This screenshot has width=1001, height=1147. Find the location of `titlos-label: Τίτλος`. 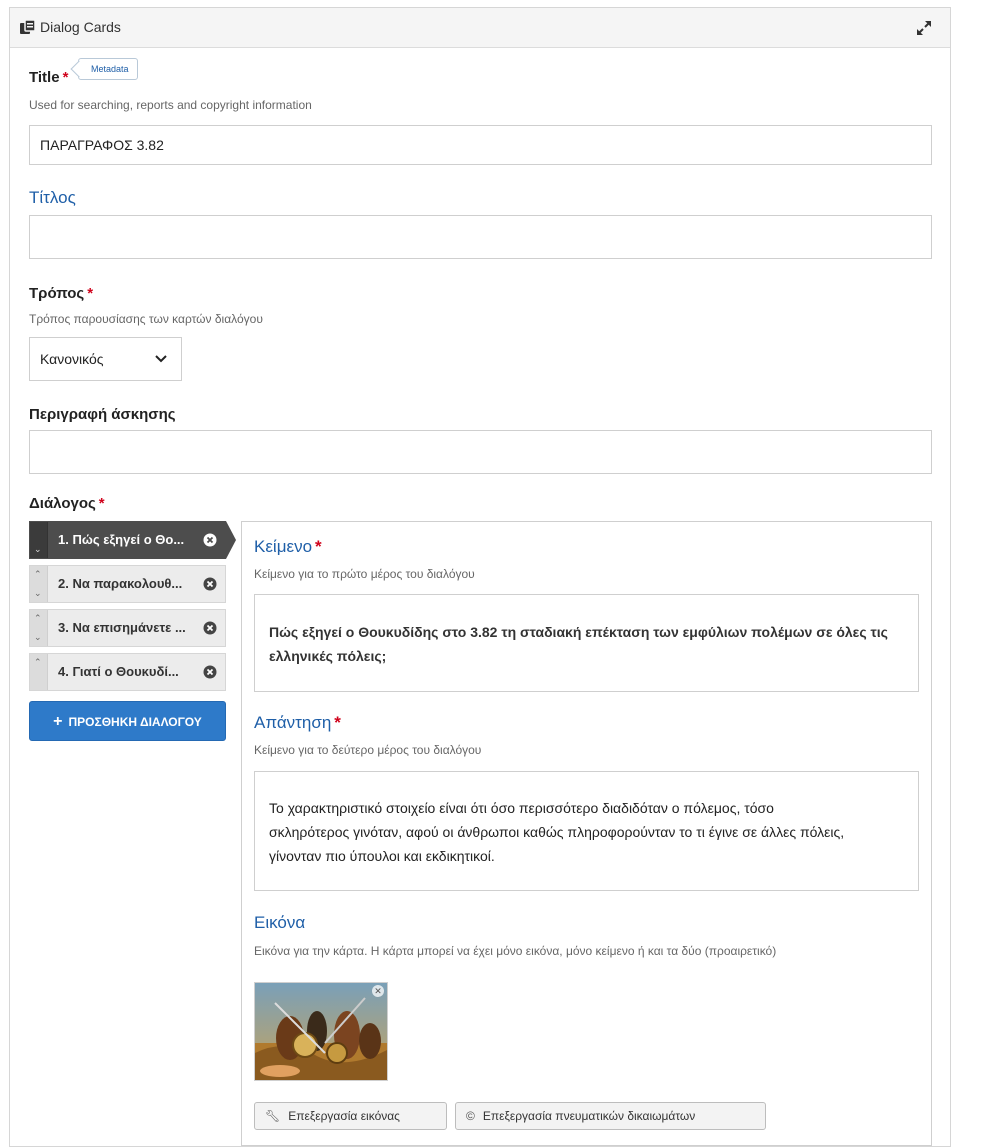

titlos-label: Τίτλος is located at coordinates (52, 197).